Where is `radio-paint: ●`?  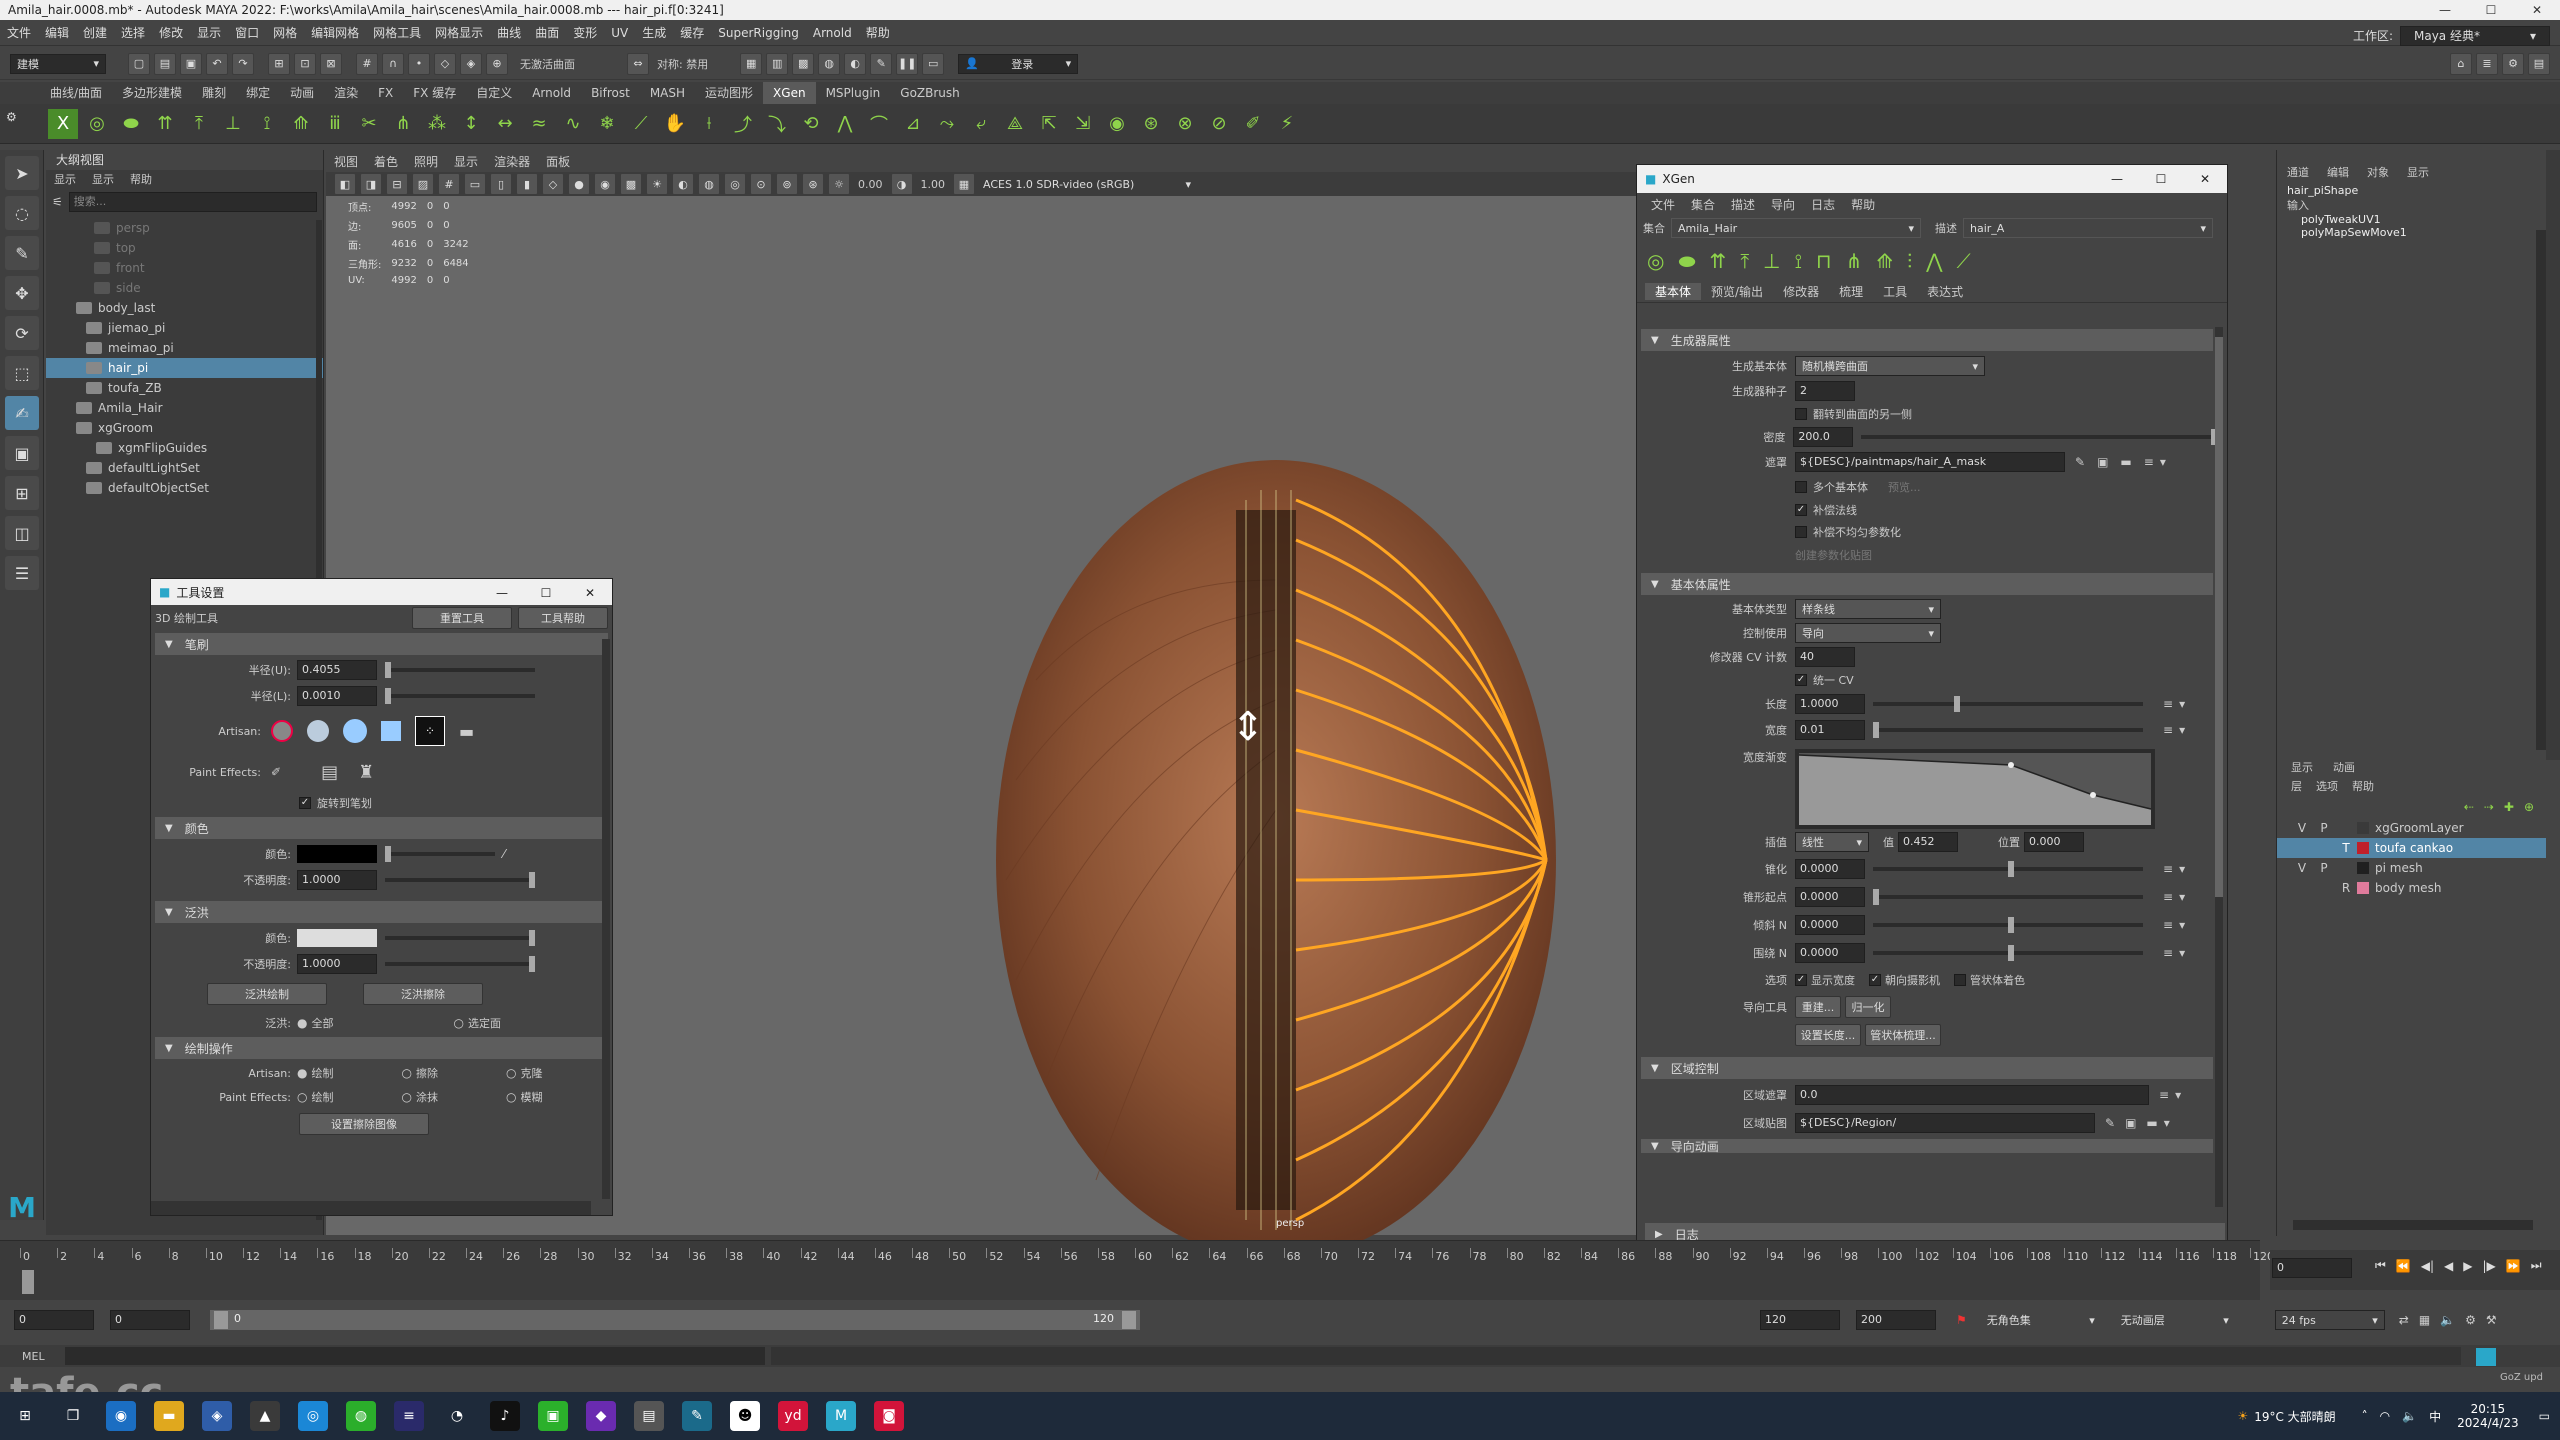 radio-paint: ● is located at coordinates (302, 1073).